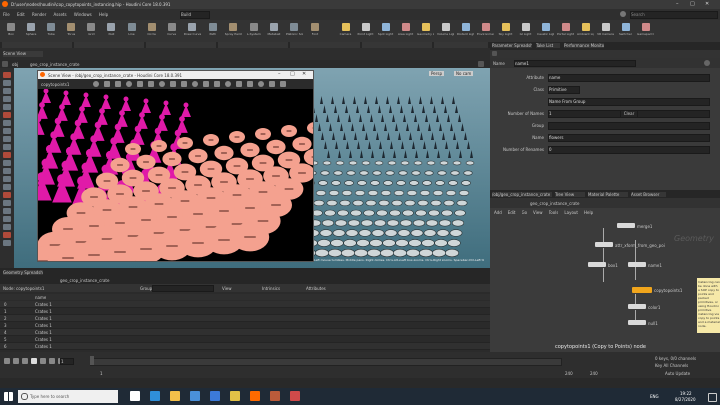  What do you see at coordinates (548, 45) in the screenshot?
I see `tab-take-list: Take List` at bounding box center [548, 45].